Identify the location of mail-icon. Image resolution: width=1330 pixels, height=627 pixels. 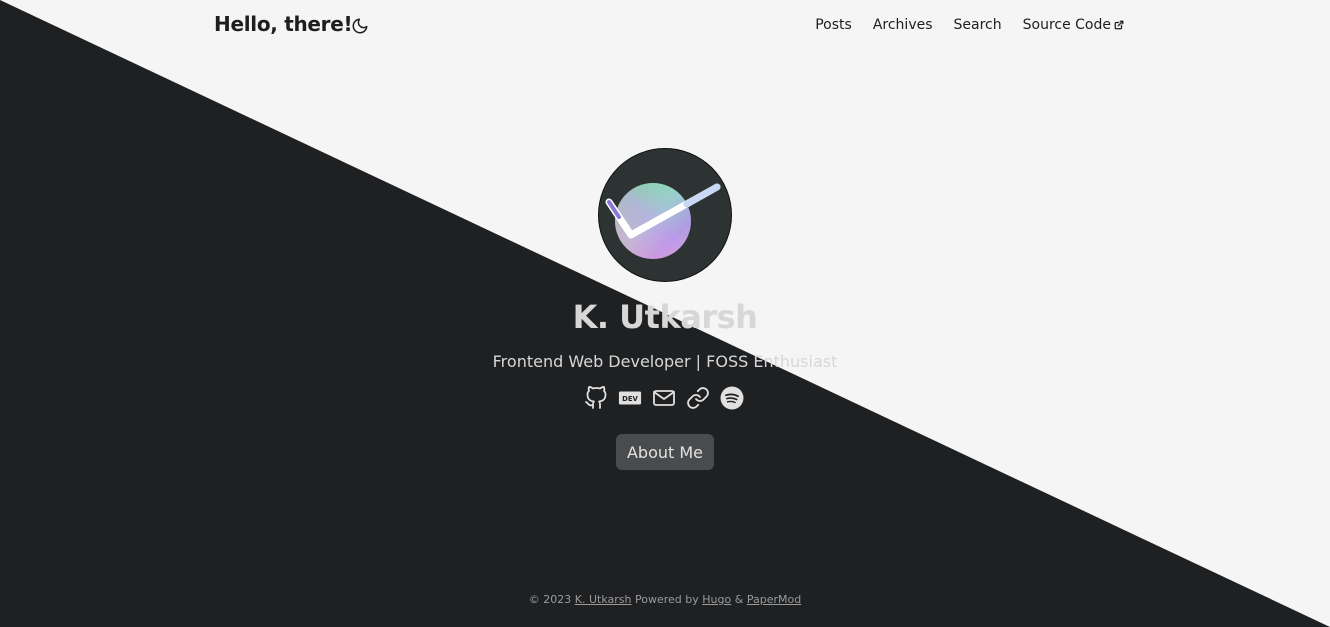
(664, 398).